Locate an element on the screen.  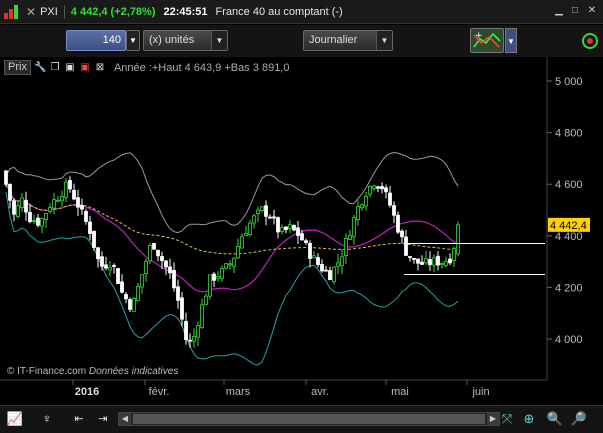
price-label: Prix is located at coordinates (17, 67).